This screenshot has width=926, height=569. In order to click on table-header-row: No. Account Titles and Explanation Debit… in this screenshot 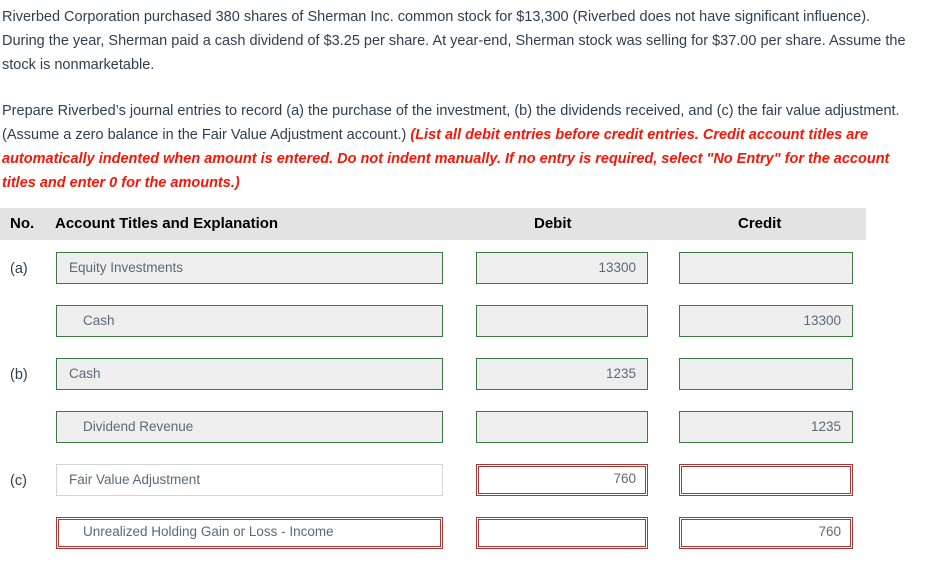, I will do `click(433, 224)`.